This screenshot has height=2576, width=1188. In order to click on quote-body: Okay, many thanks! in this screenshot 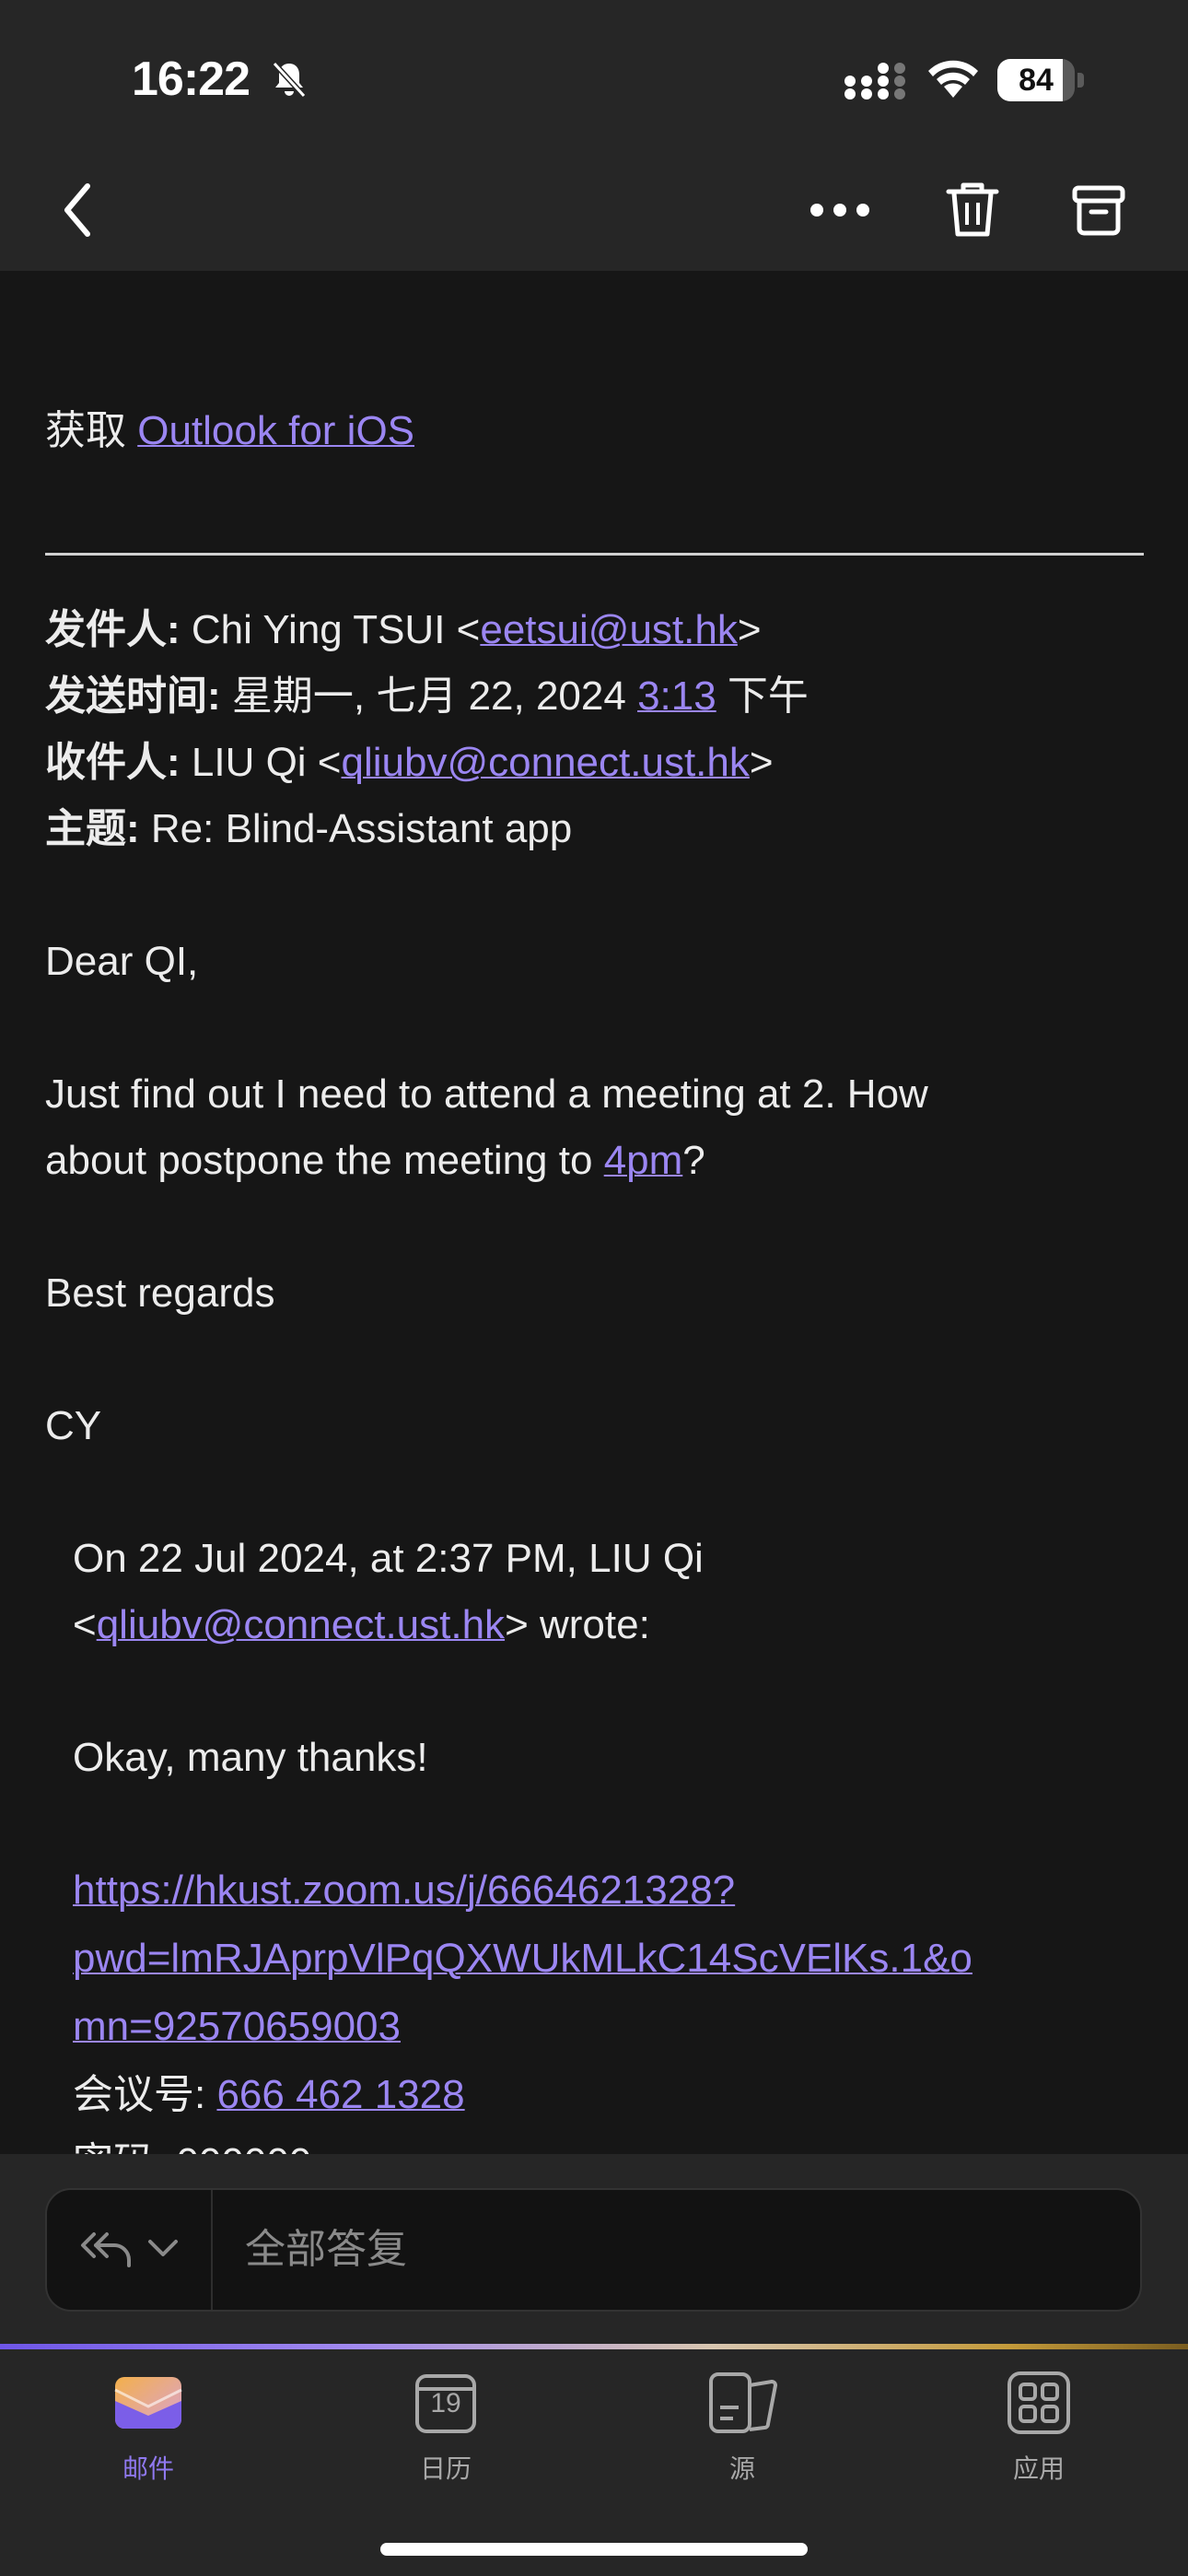, I will do `click(250, 1757)`.